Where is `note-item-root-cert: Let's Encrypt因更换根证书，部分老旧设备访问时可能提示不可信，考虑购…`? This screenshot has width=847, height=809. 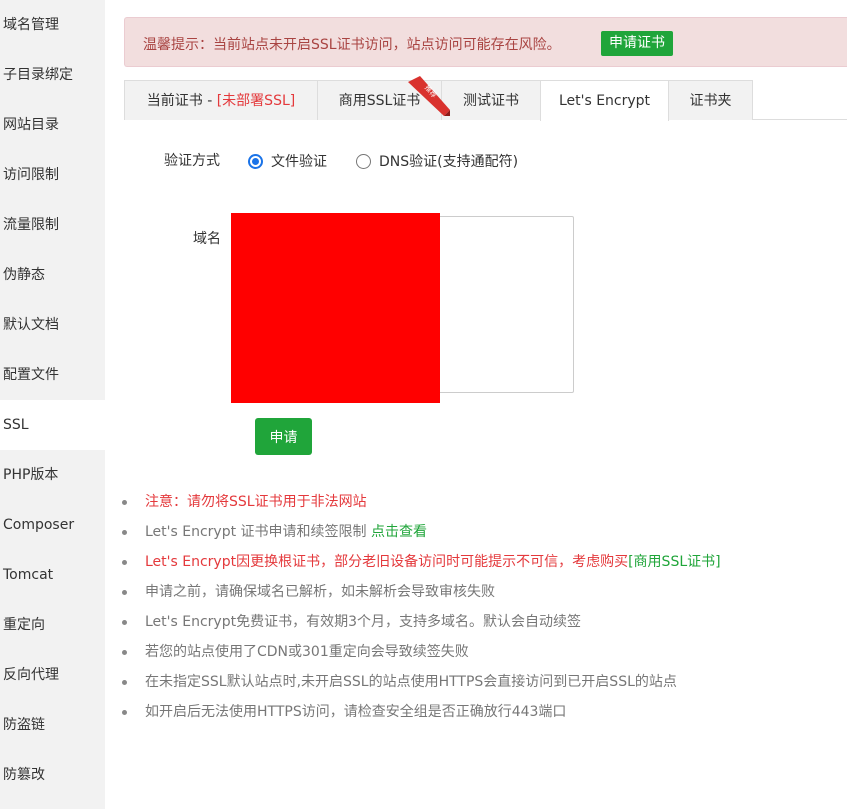
note-item-root-cert: Let's Encrypt因更换根证书，部分老旧设备访问时可能提示不可信，考虑购… is located at coordinates (482, 562).